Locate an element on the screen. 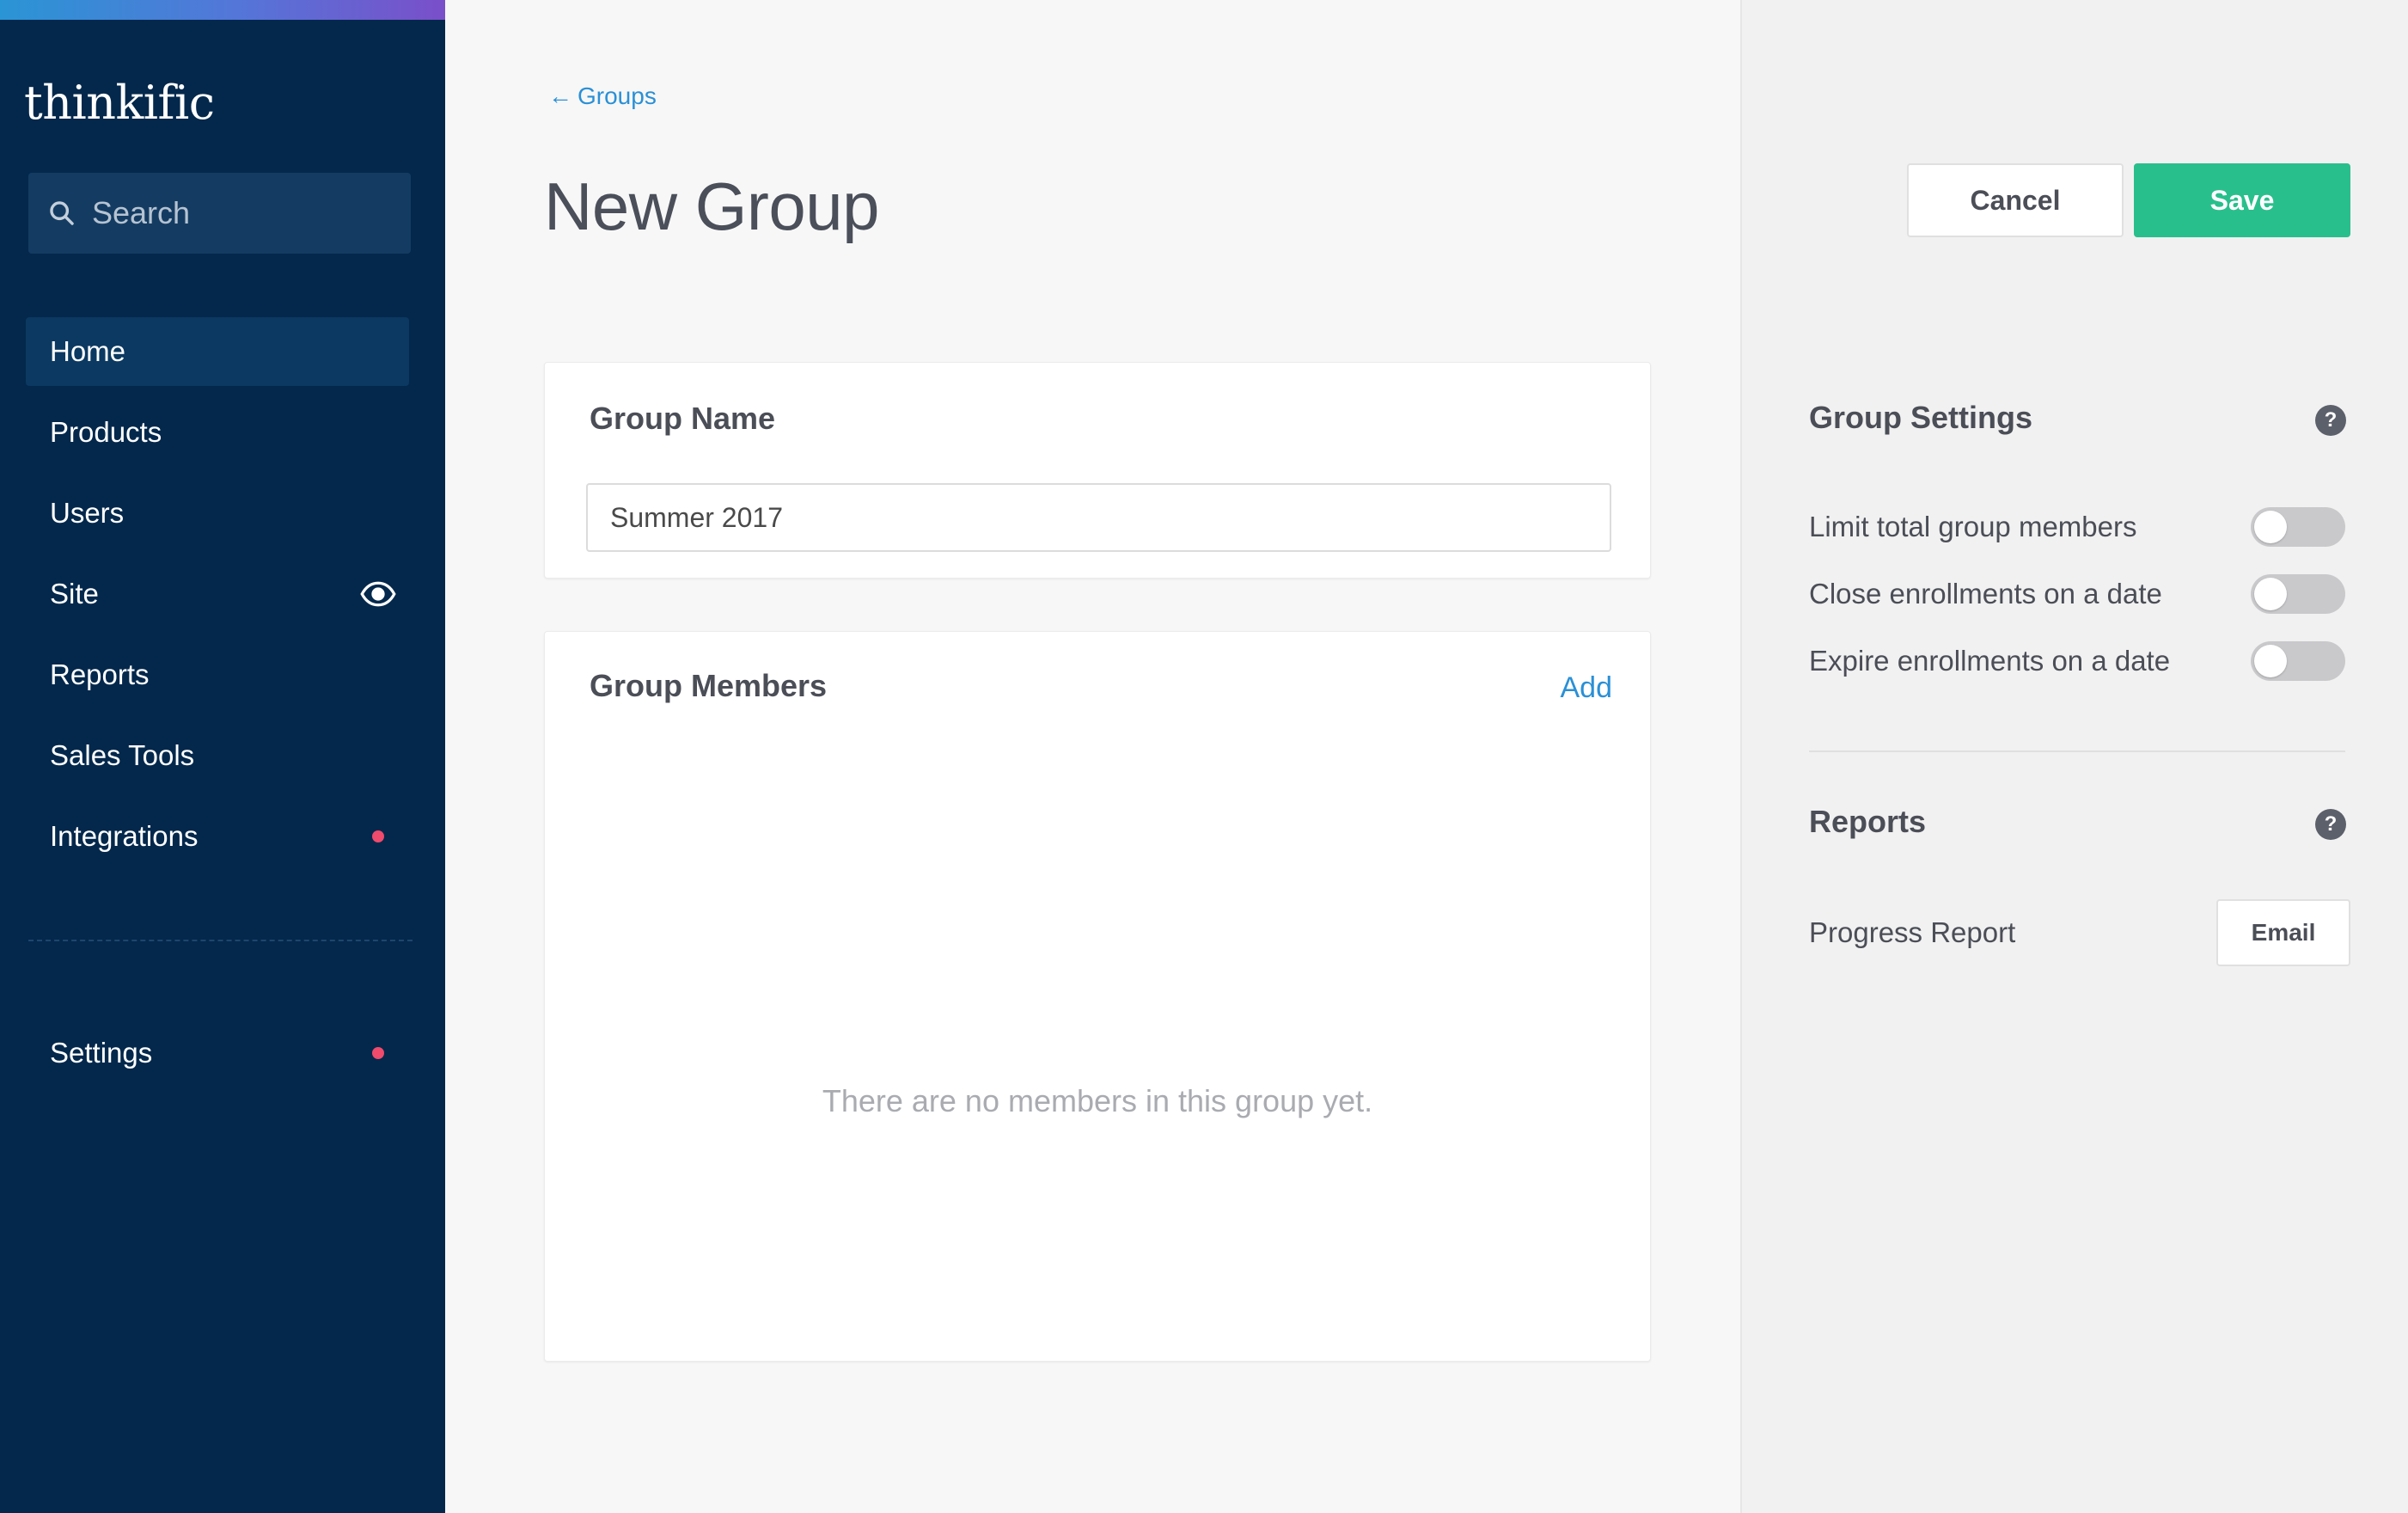 Image resolution: width=2408 pixels, height=1513 pixels. breadcrumb-label: Groups is located at coordinates (617, 96).